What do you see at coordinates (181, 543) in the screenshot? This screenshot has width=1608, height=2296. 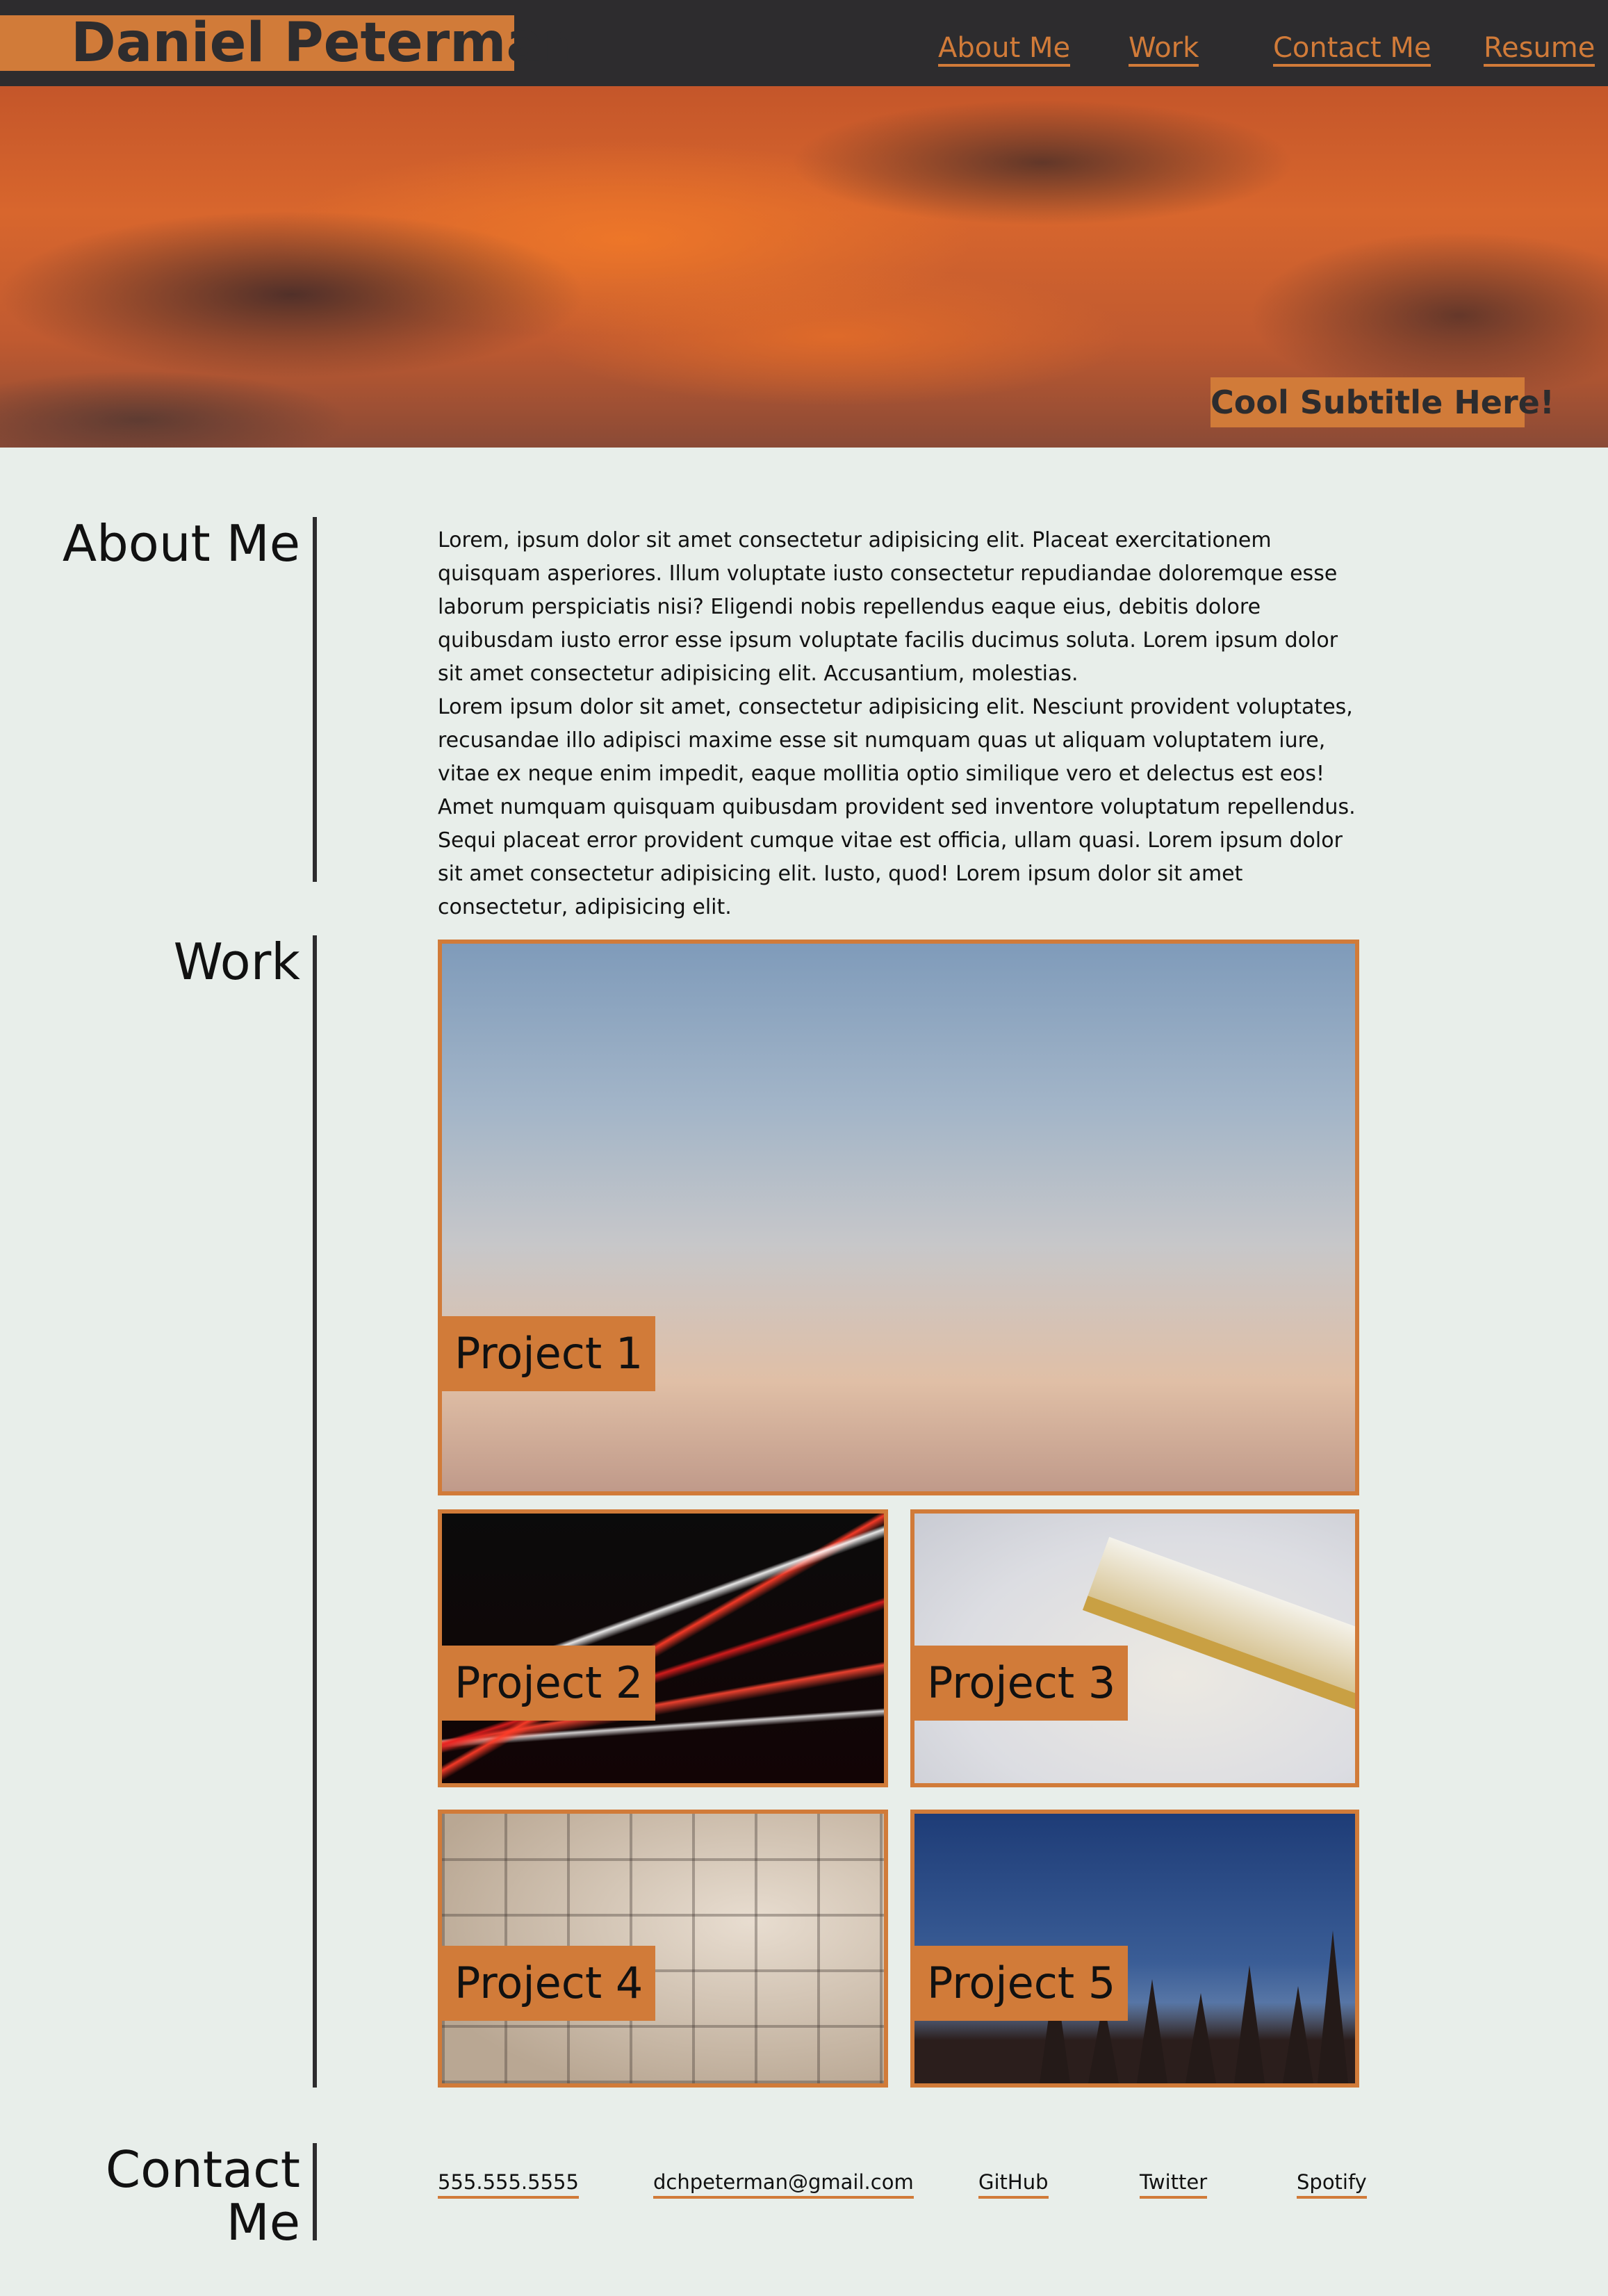 I see `about-heading: About Me` at bounding box center [181, 543].